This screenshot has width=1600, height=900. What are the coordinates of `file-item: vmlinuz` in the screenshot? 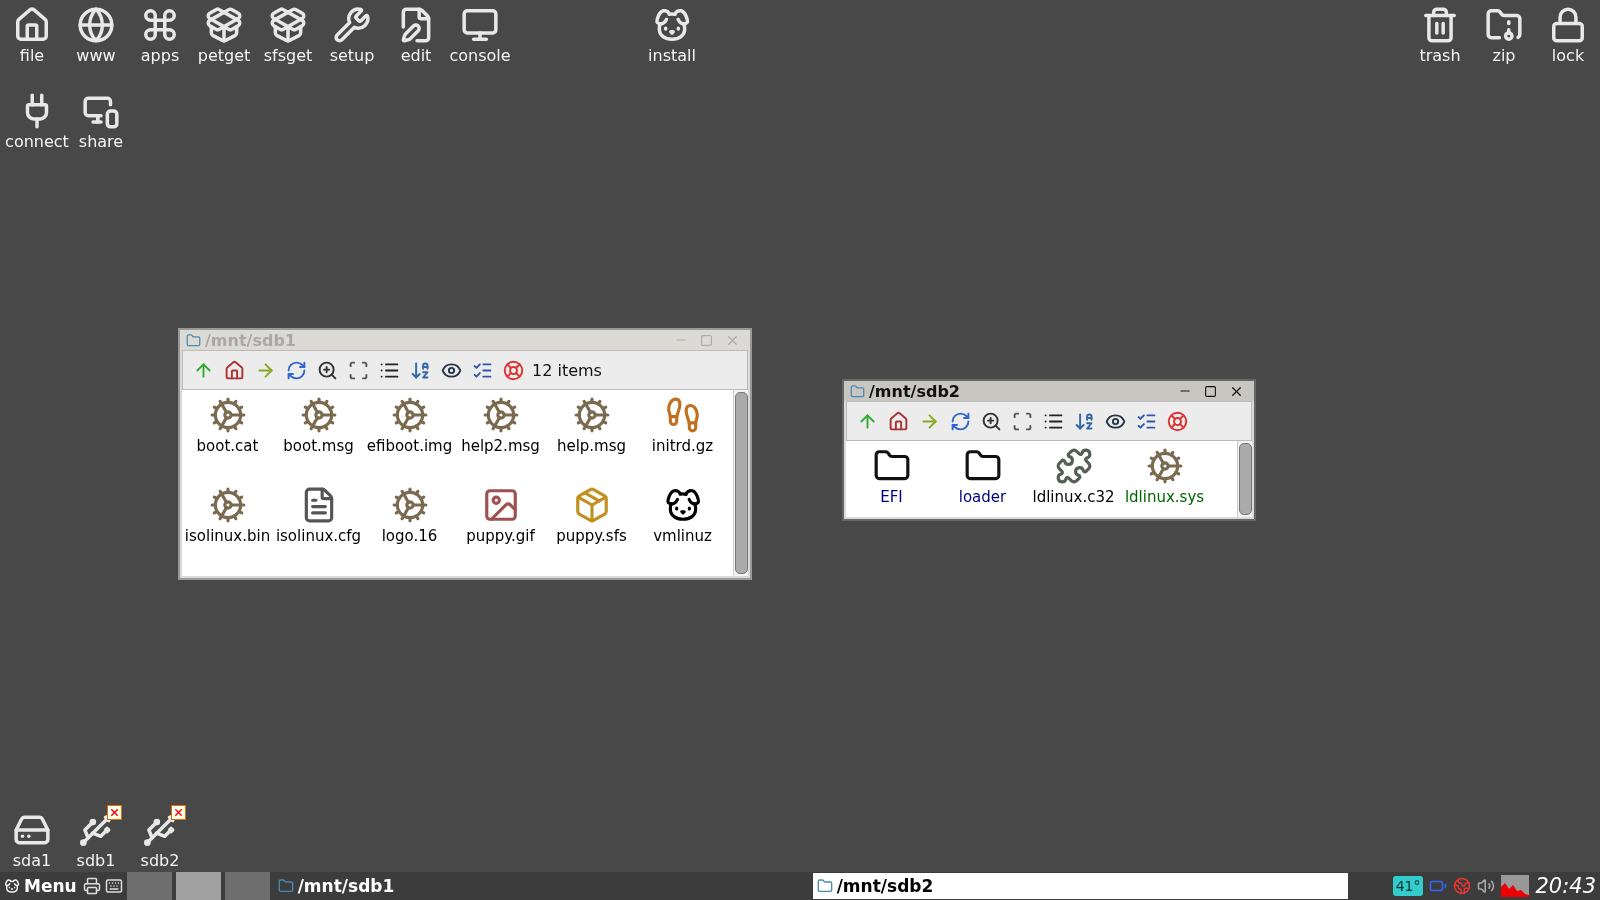 It's located at (682, 529).